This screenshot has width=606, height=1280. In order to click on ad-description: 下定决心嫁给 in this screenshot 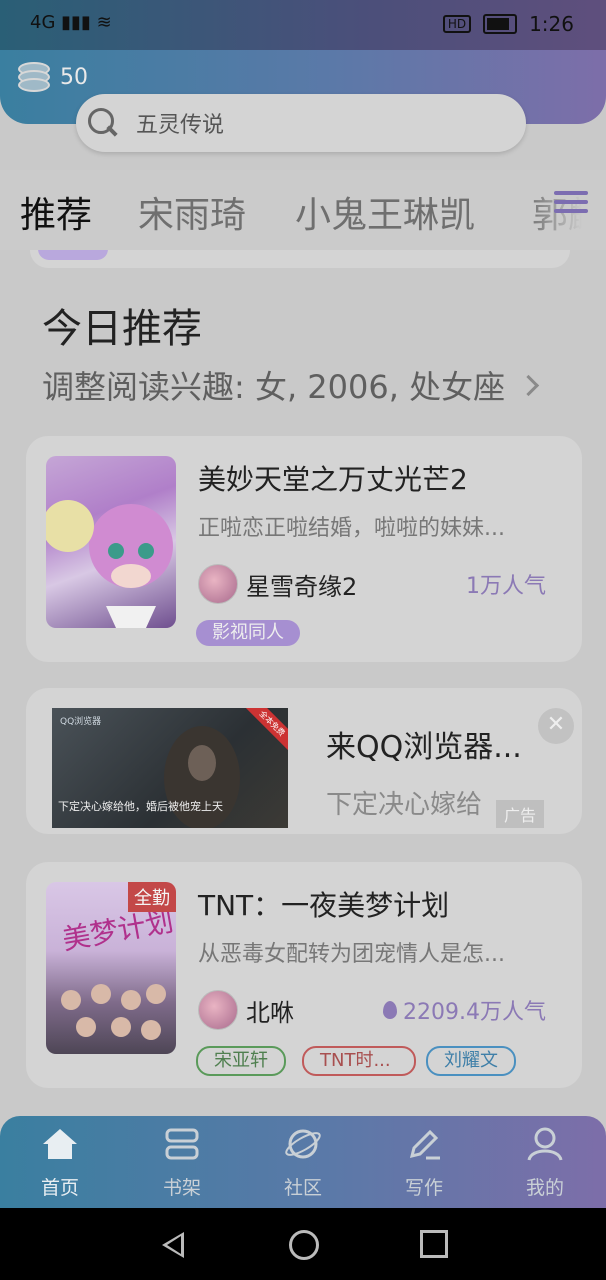, I will do `click(404, 805)`.